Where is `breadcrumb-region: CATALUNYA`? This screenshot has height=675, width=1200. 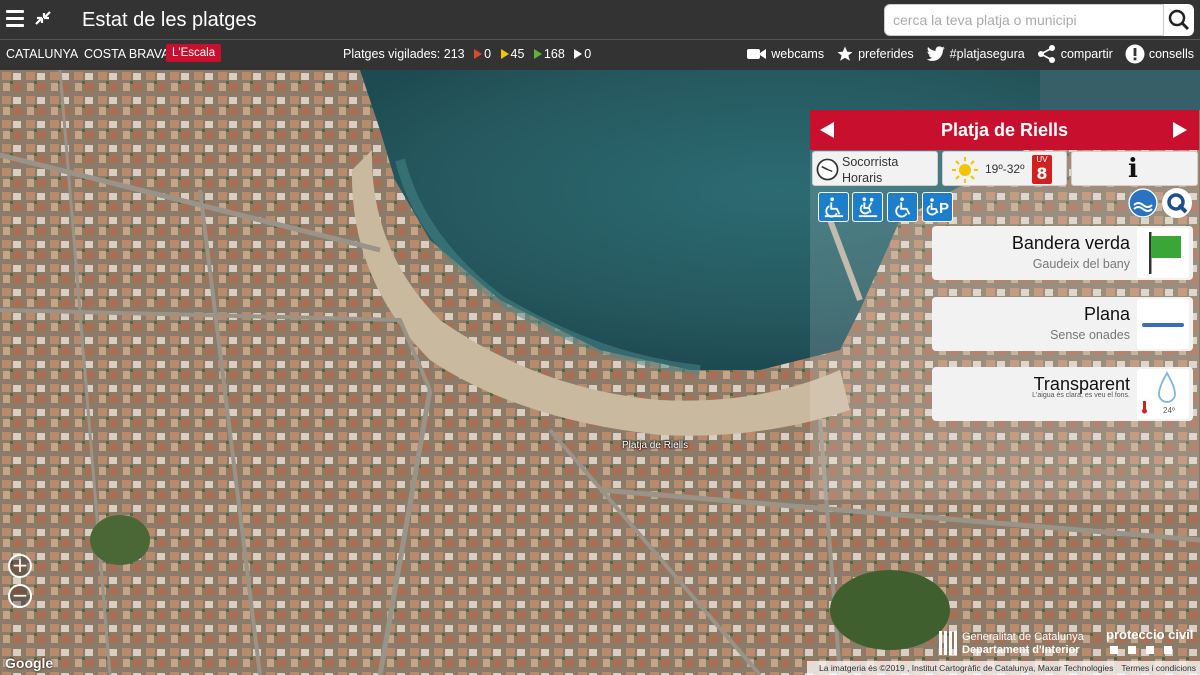
breadcrumb-region: CATALUNYA is located at coordinates (42, 54).